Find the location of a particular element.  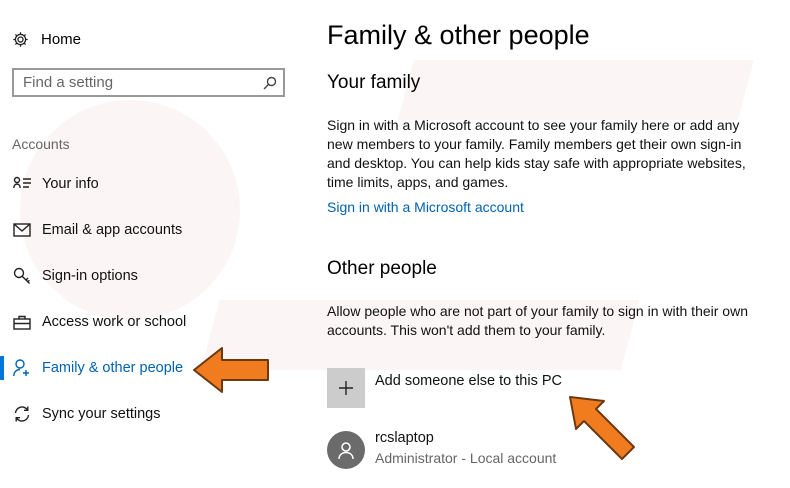

sidebar-item-email: Email & app accounts is located at coordinates (150, 230).